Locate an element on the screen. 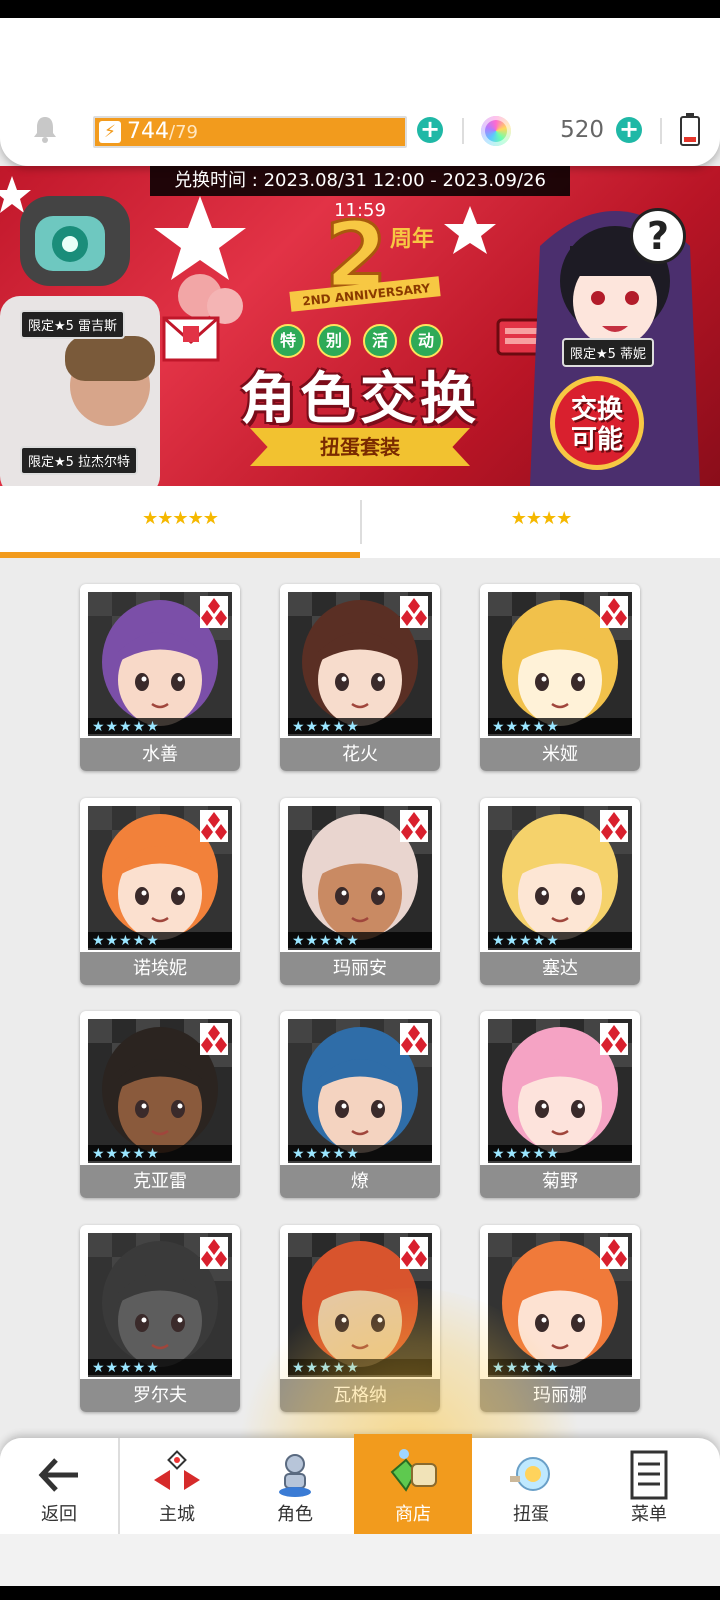  gem-count: 520 is located at coordinates (582, 130).